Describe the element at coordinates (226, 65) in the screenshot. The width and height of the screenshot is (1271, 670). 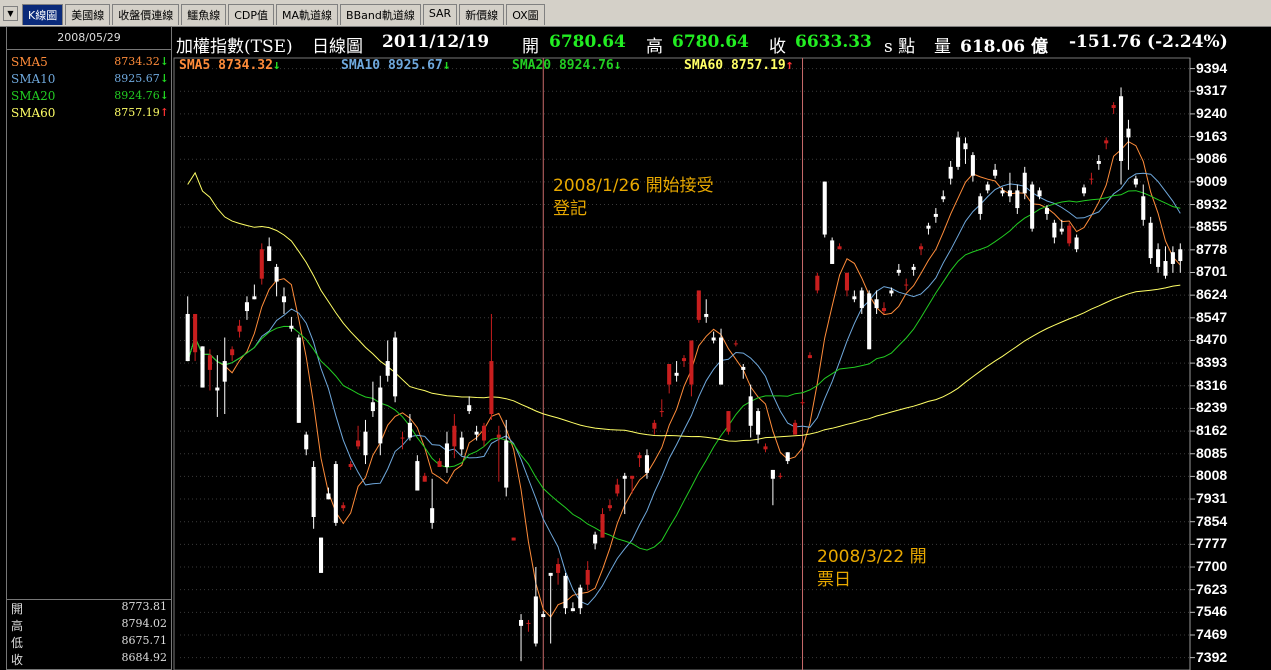
I see `legend-text: SMA5 8734.32` at that location.